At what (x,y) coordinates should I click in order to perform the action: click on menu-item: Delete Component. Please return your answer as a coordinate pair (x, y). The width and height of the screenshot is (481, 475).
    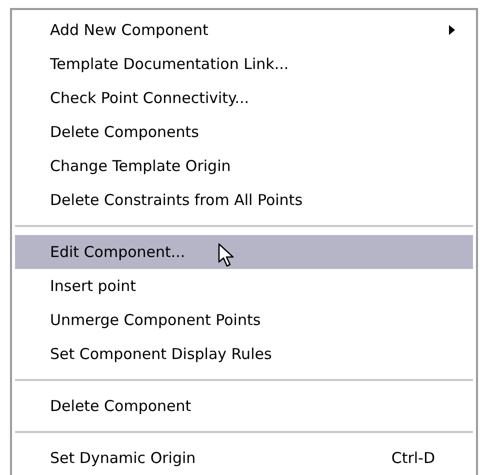
    Looking at the image, I should click on (244, 406).